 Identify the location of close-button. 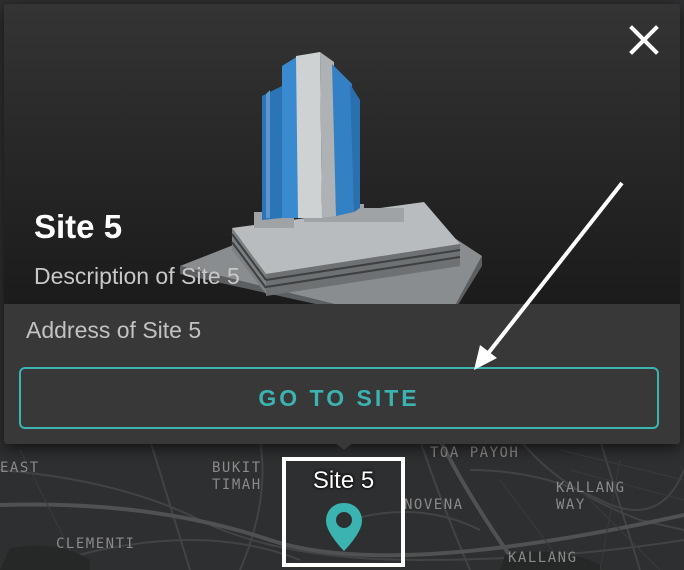
(644, 40).